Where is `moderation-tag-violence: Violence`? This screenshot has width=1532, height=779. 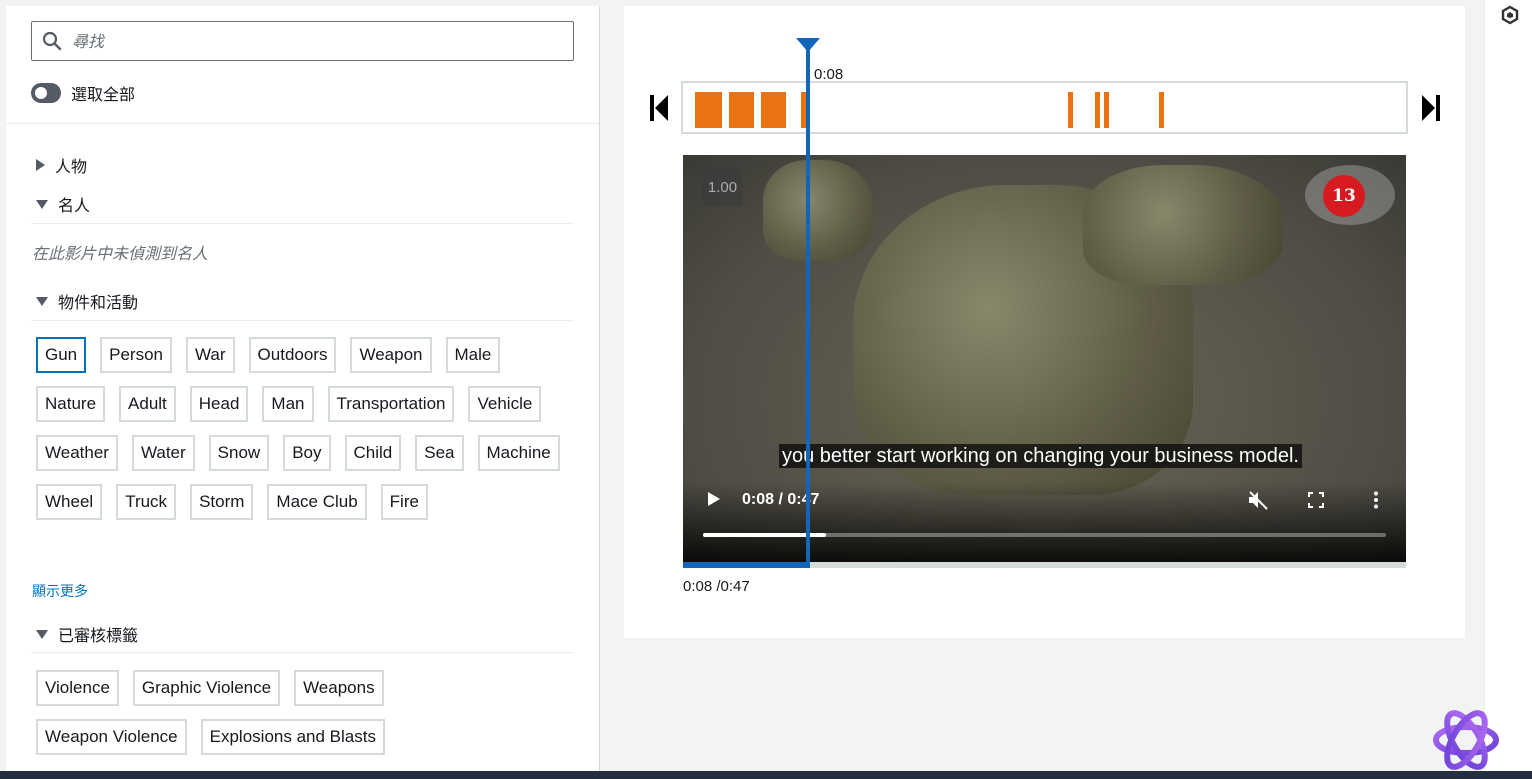 moderation-tag-violence: Violence is located at coordinates (77, 688).